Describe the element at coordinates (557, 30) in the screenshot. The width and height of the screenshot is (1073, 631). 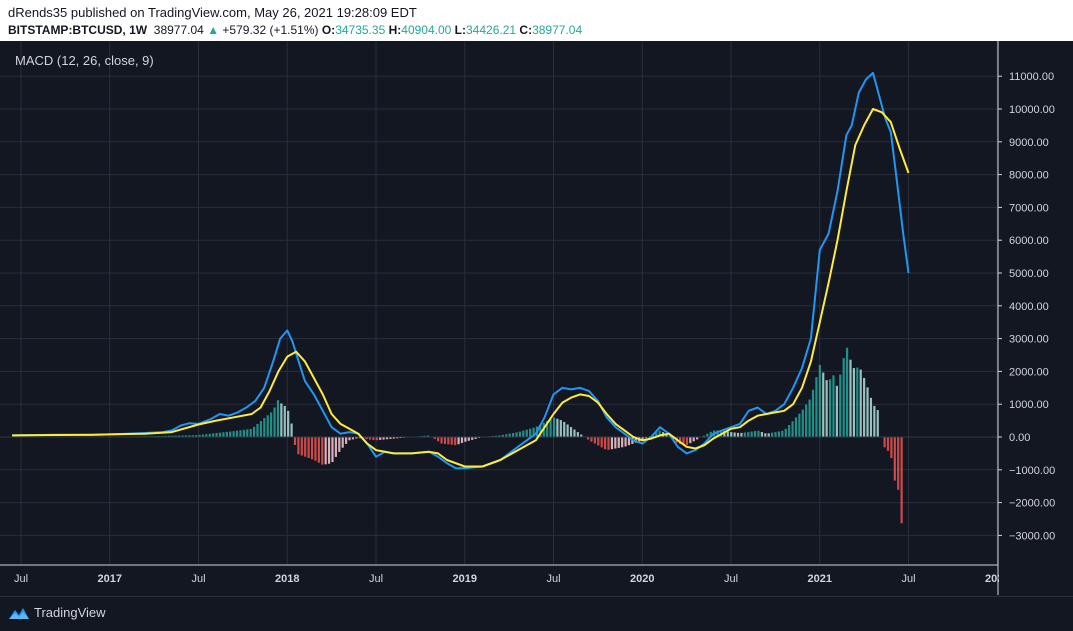
I see `close-value: 38977.04` at that location.